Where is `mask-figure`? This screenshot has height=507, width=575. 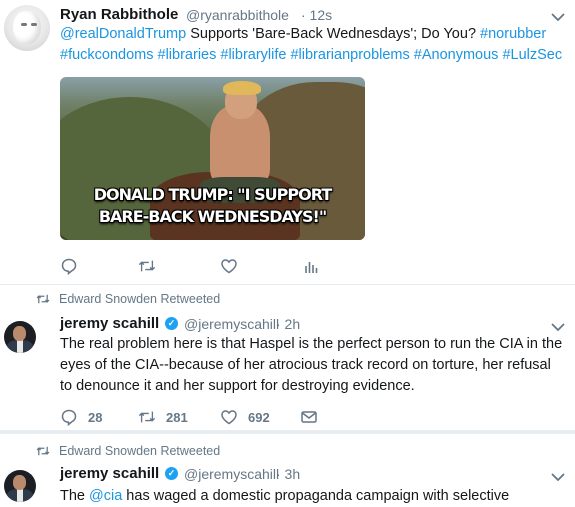 mask-figure is located at coordinates (27, 28).